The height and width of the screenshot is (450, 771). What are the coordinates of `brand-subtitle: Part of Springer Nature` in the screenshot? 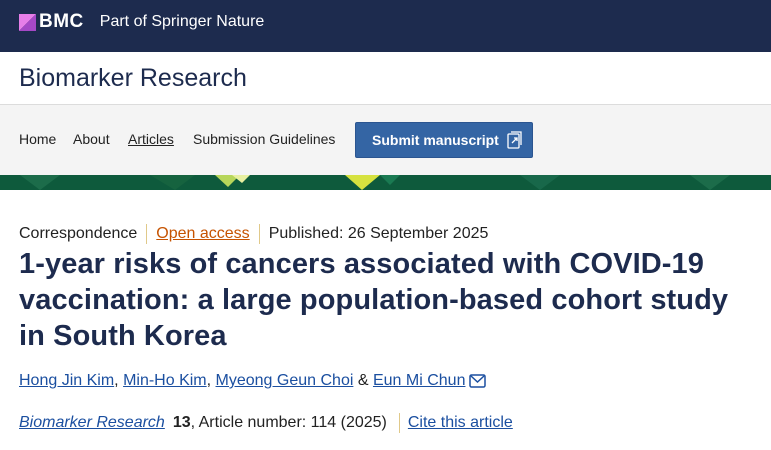 It's located at (182, 21).